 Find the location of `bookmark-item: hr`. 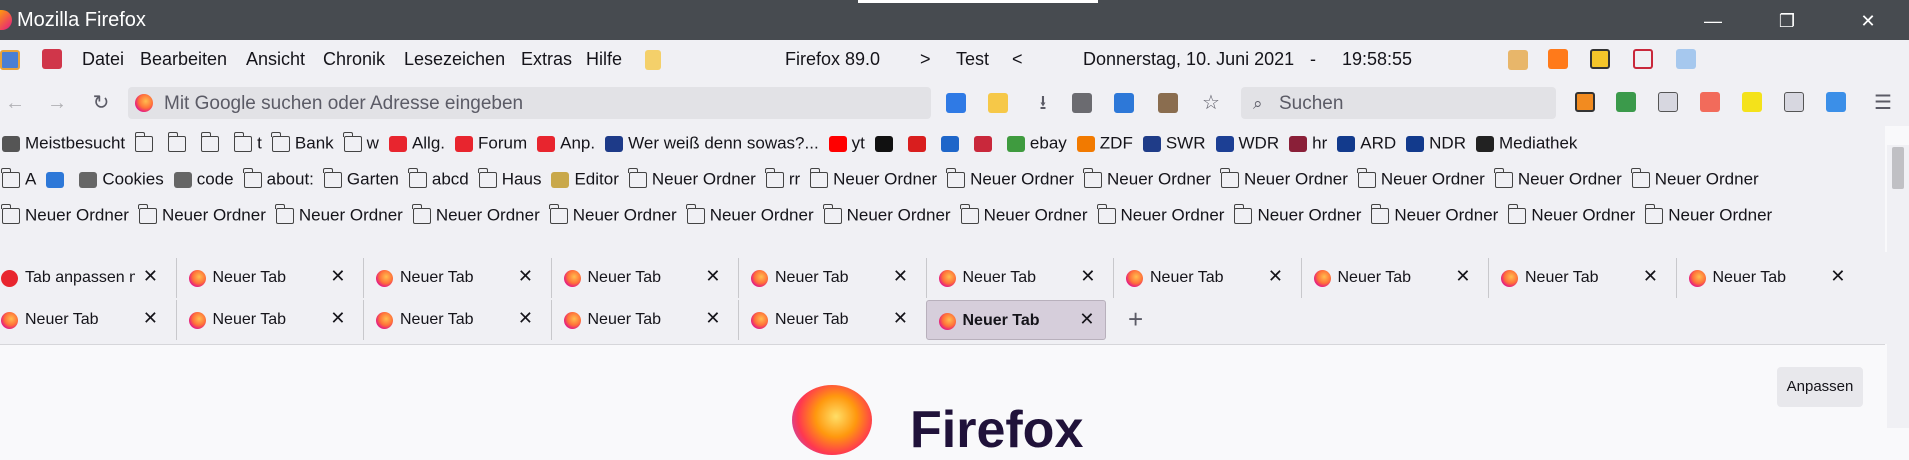

bookmark-item: hr is located at coordinates (1308, 143).